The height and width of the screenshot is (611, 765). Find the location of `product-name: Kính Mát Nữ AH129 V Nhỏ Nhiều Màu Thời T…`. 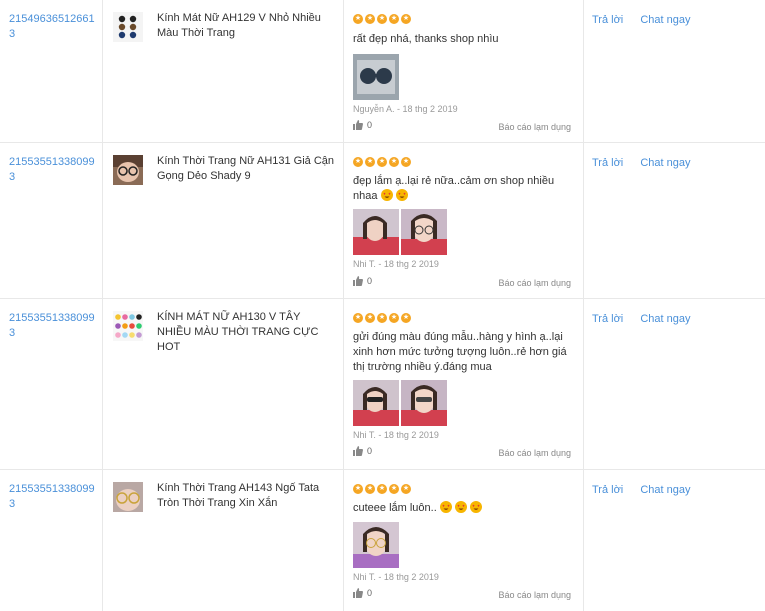

product-name: Kính Mát Nữ AH129 V Nhỏ Nhiều Màu Thời T… is located at coordinates (246, 26).